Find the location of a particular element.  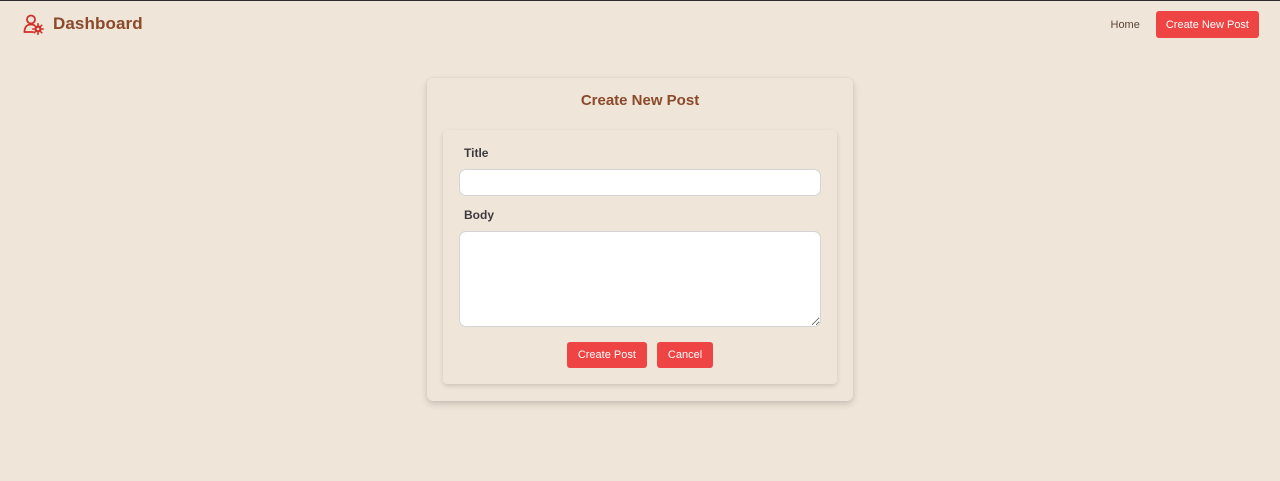

nav-links: Home Create New Post is located at coordinates (1185, 24).